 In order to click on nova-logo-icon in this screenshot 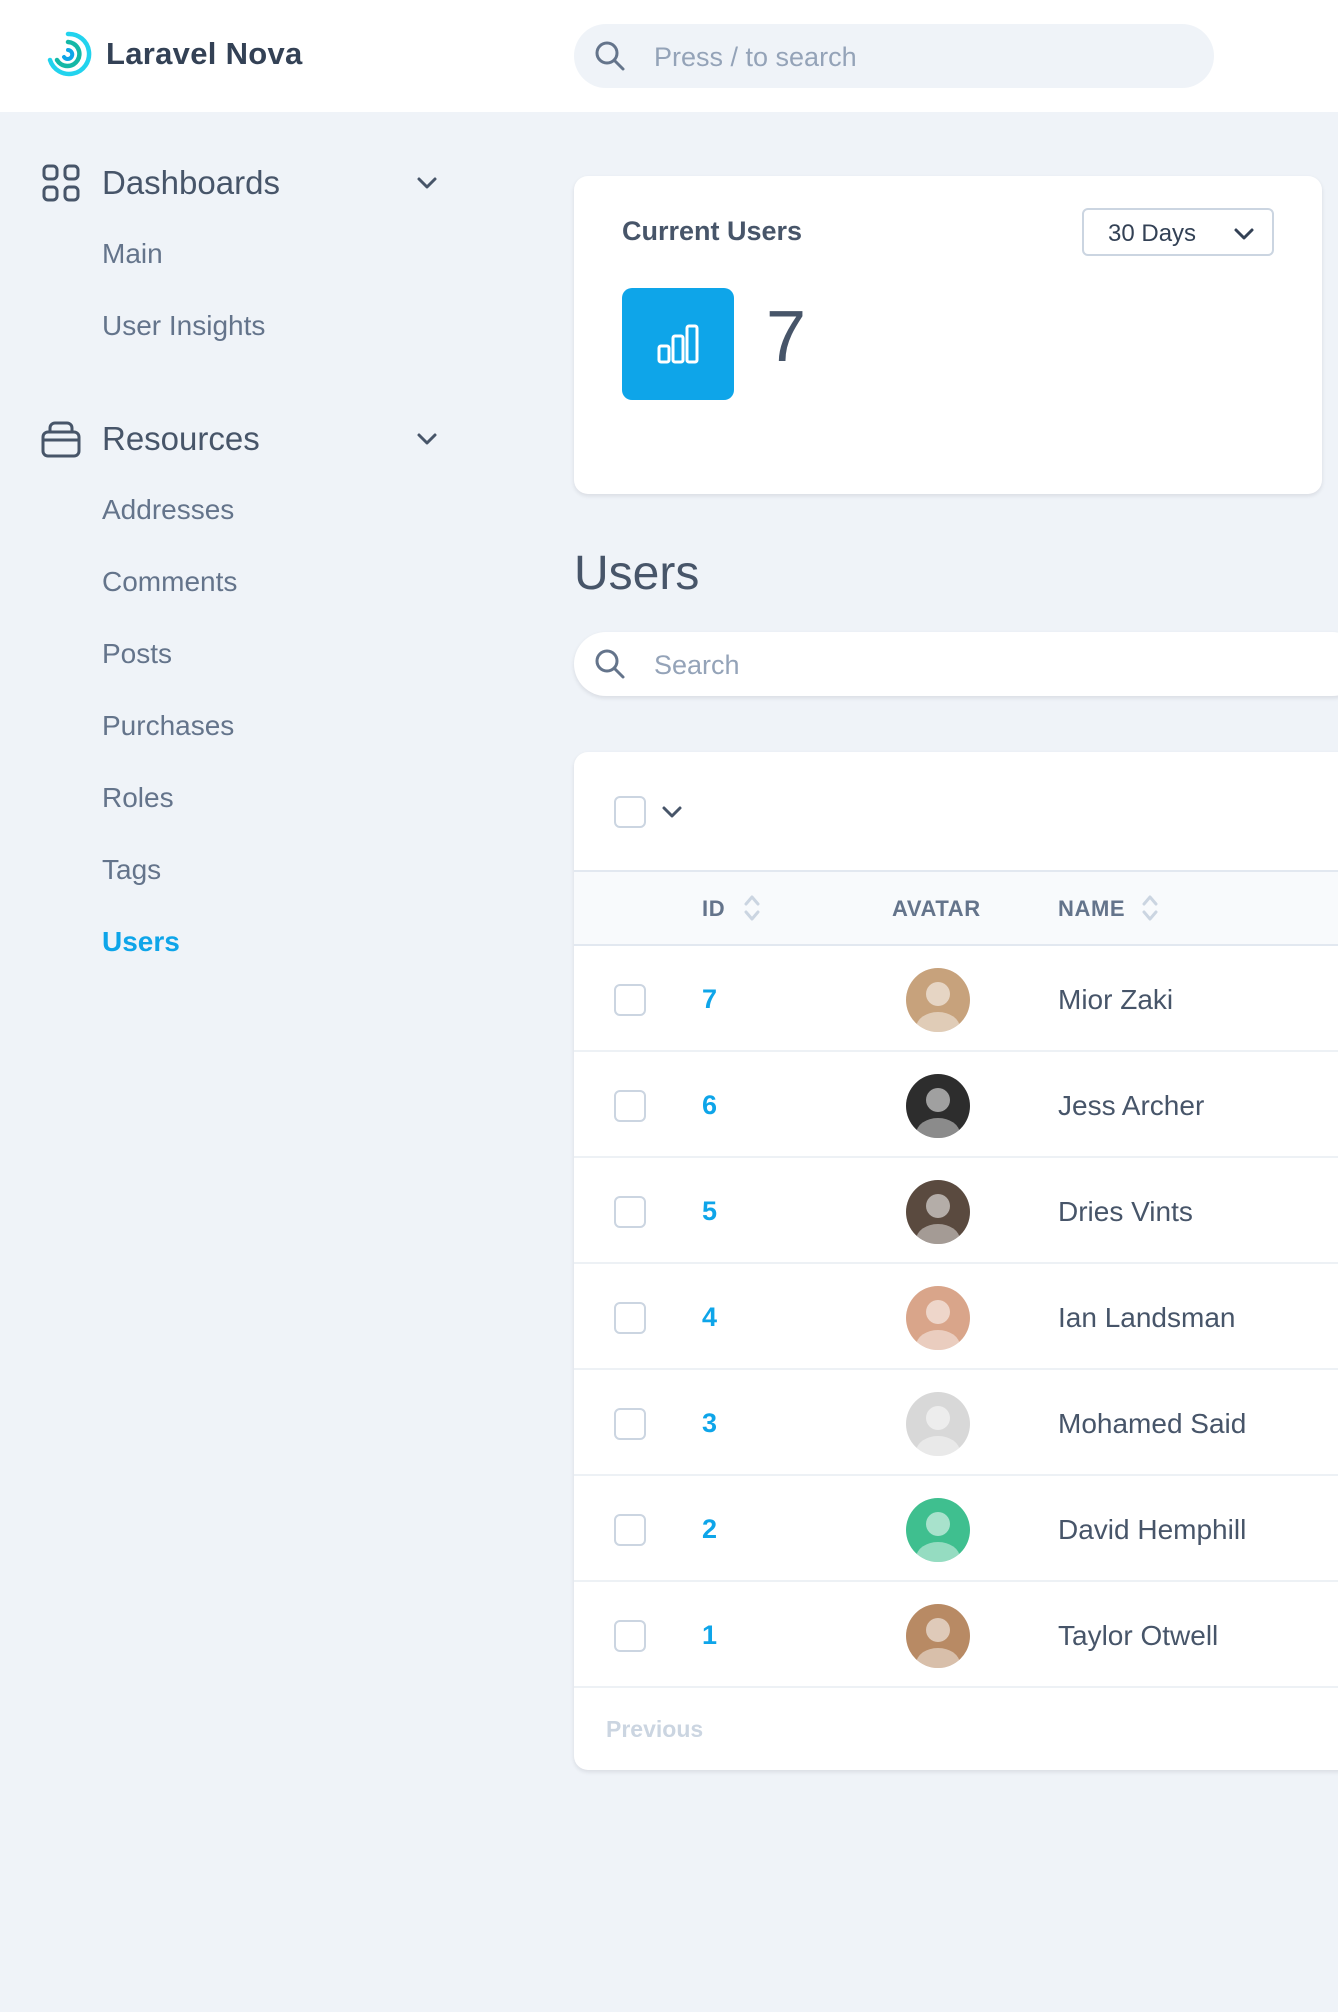, I will do `click(69, 54)`.